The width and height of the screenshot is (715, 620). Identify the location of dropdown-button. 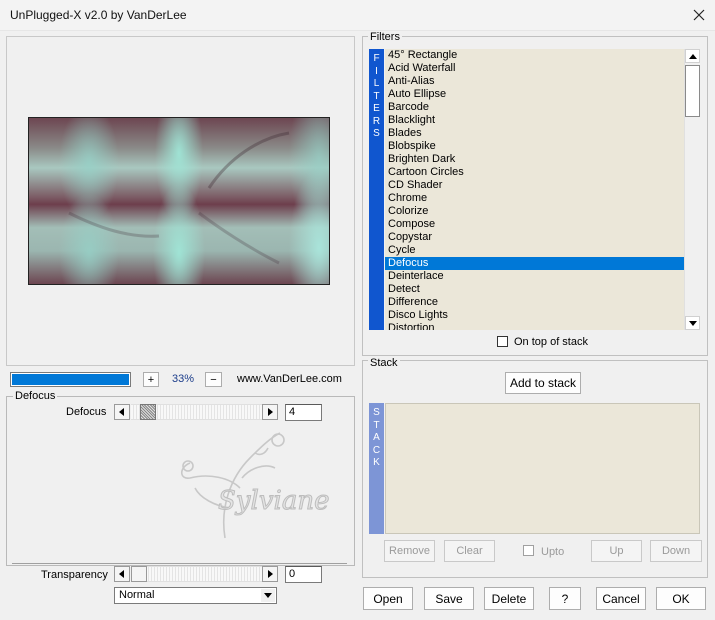
(268, 595).